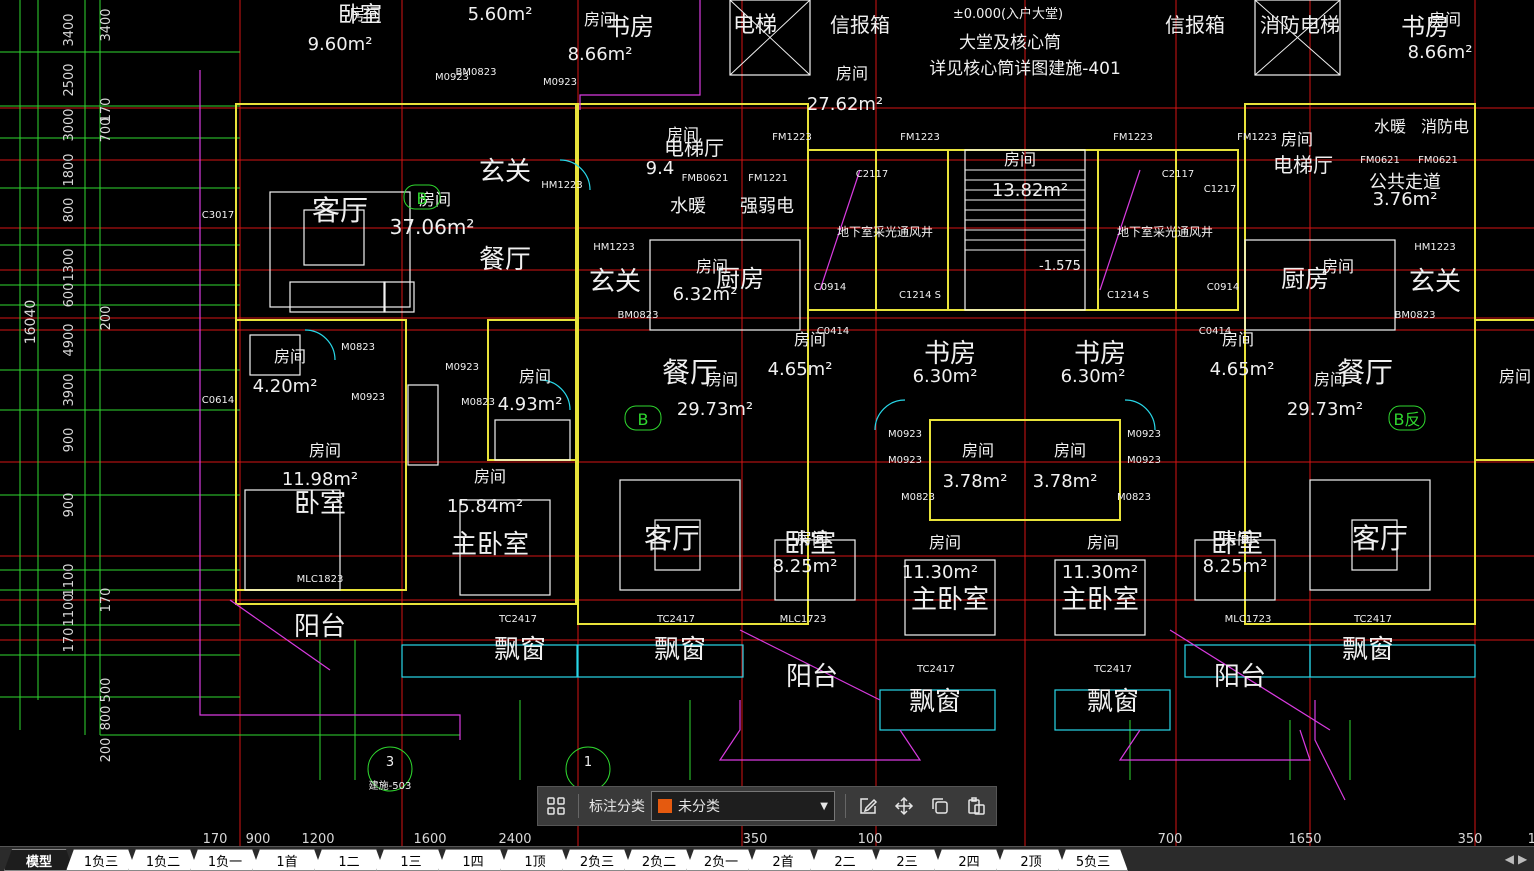 This screenshot has width=1534, height=871. Describe the element at coordinates (721, 860) in the screenshot. I see `layout-tab: 2负一` at that location.